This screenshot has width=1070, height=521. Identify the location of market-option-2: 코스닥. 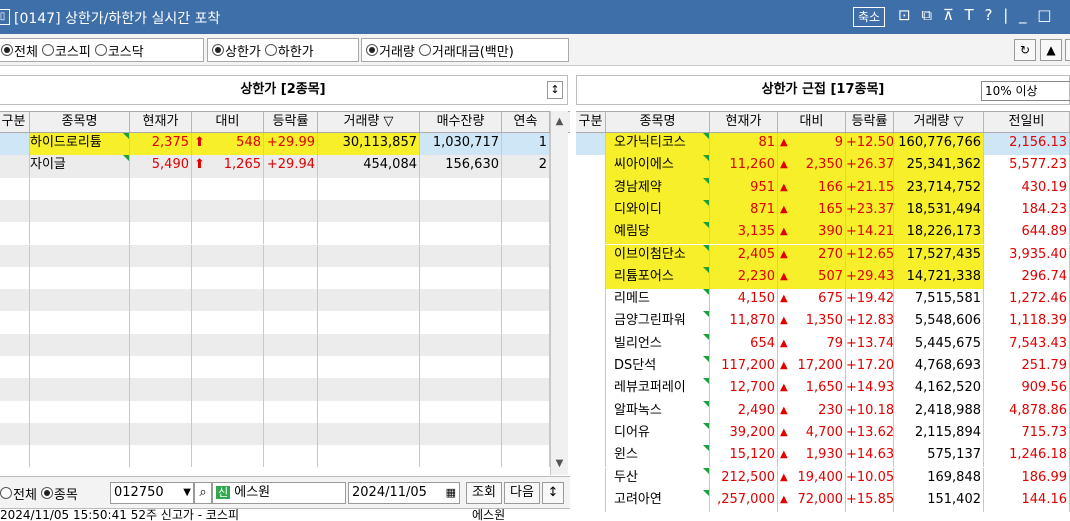
(119, 50).